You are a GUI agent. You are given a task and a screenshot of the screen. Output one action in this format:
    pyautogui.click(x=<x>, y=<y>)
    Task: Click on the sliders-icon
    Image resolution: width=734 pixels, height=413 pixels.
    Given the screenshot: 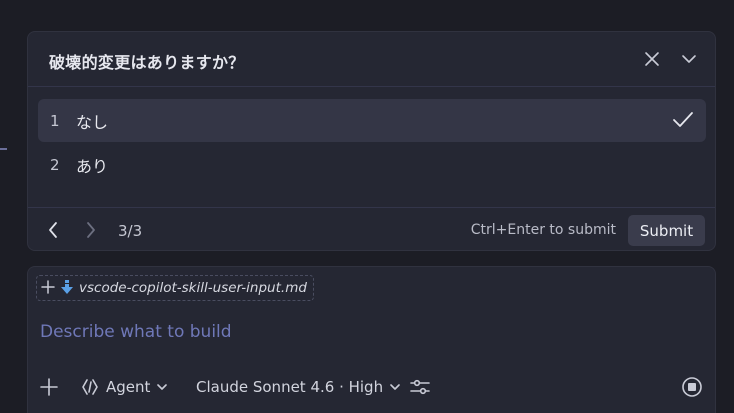 What is the action you would take?
    pyautogui.click(x=420, y=387)
    